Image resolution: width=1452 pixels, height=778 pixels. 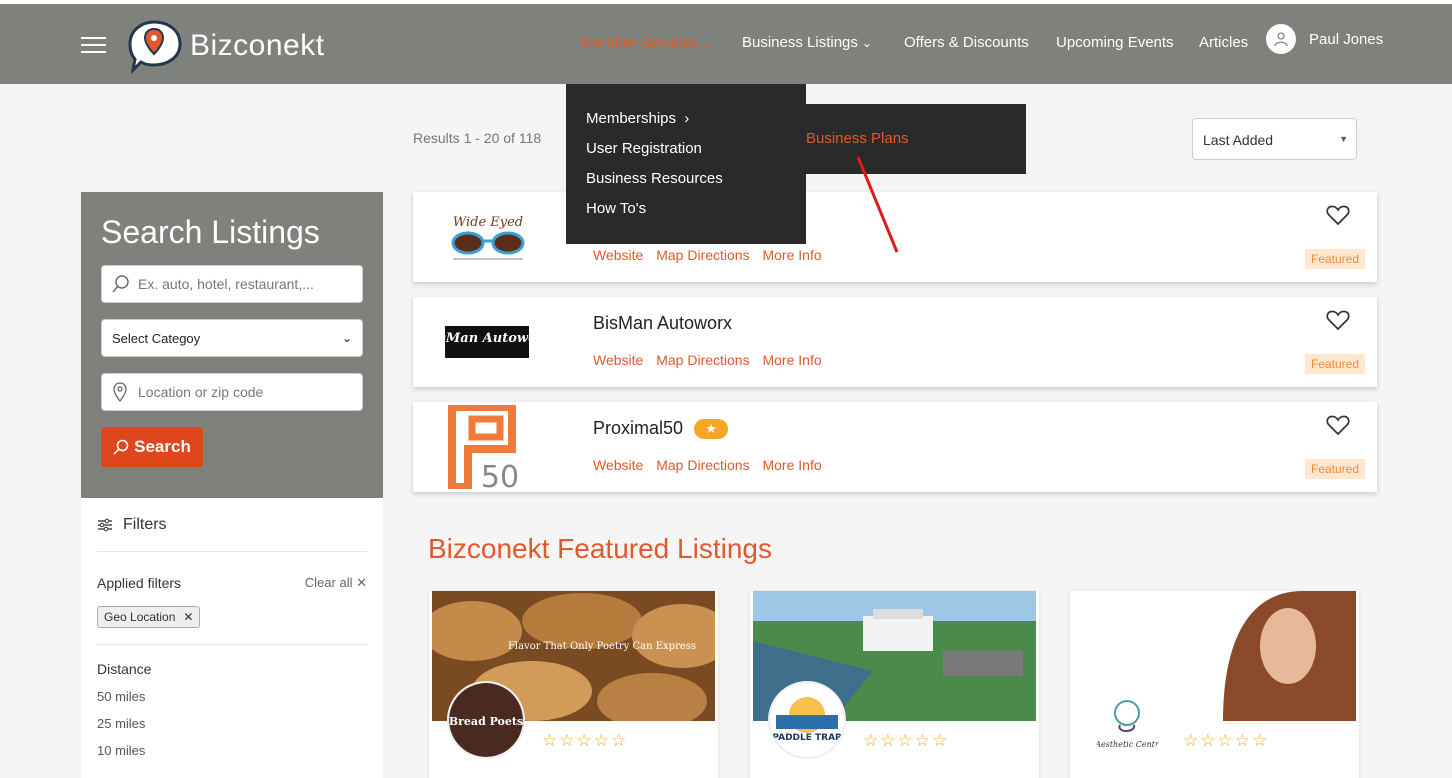 I want to click on search-panel-title: Search Listings, so click(x=210, y=232).